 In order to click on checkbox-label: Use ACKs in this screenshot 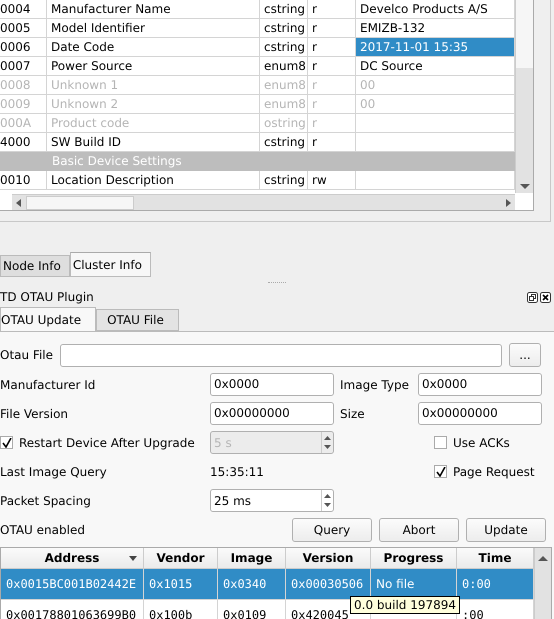, I will do `click(481, 443)`.